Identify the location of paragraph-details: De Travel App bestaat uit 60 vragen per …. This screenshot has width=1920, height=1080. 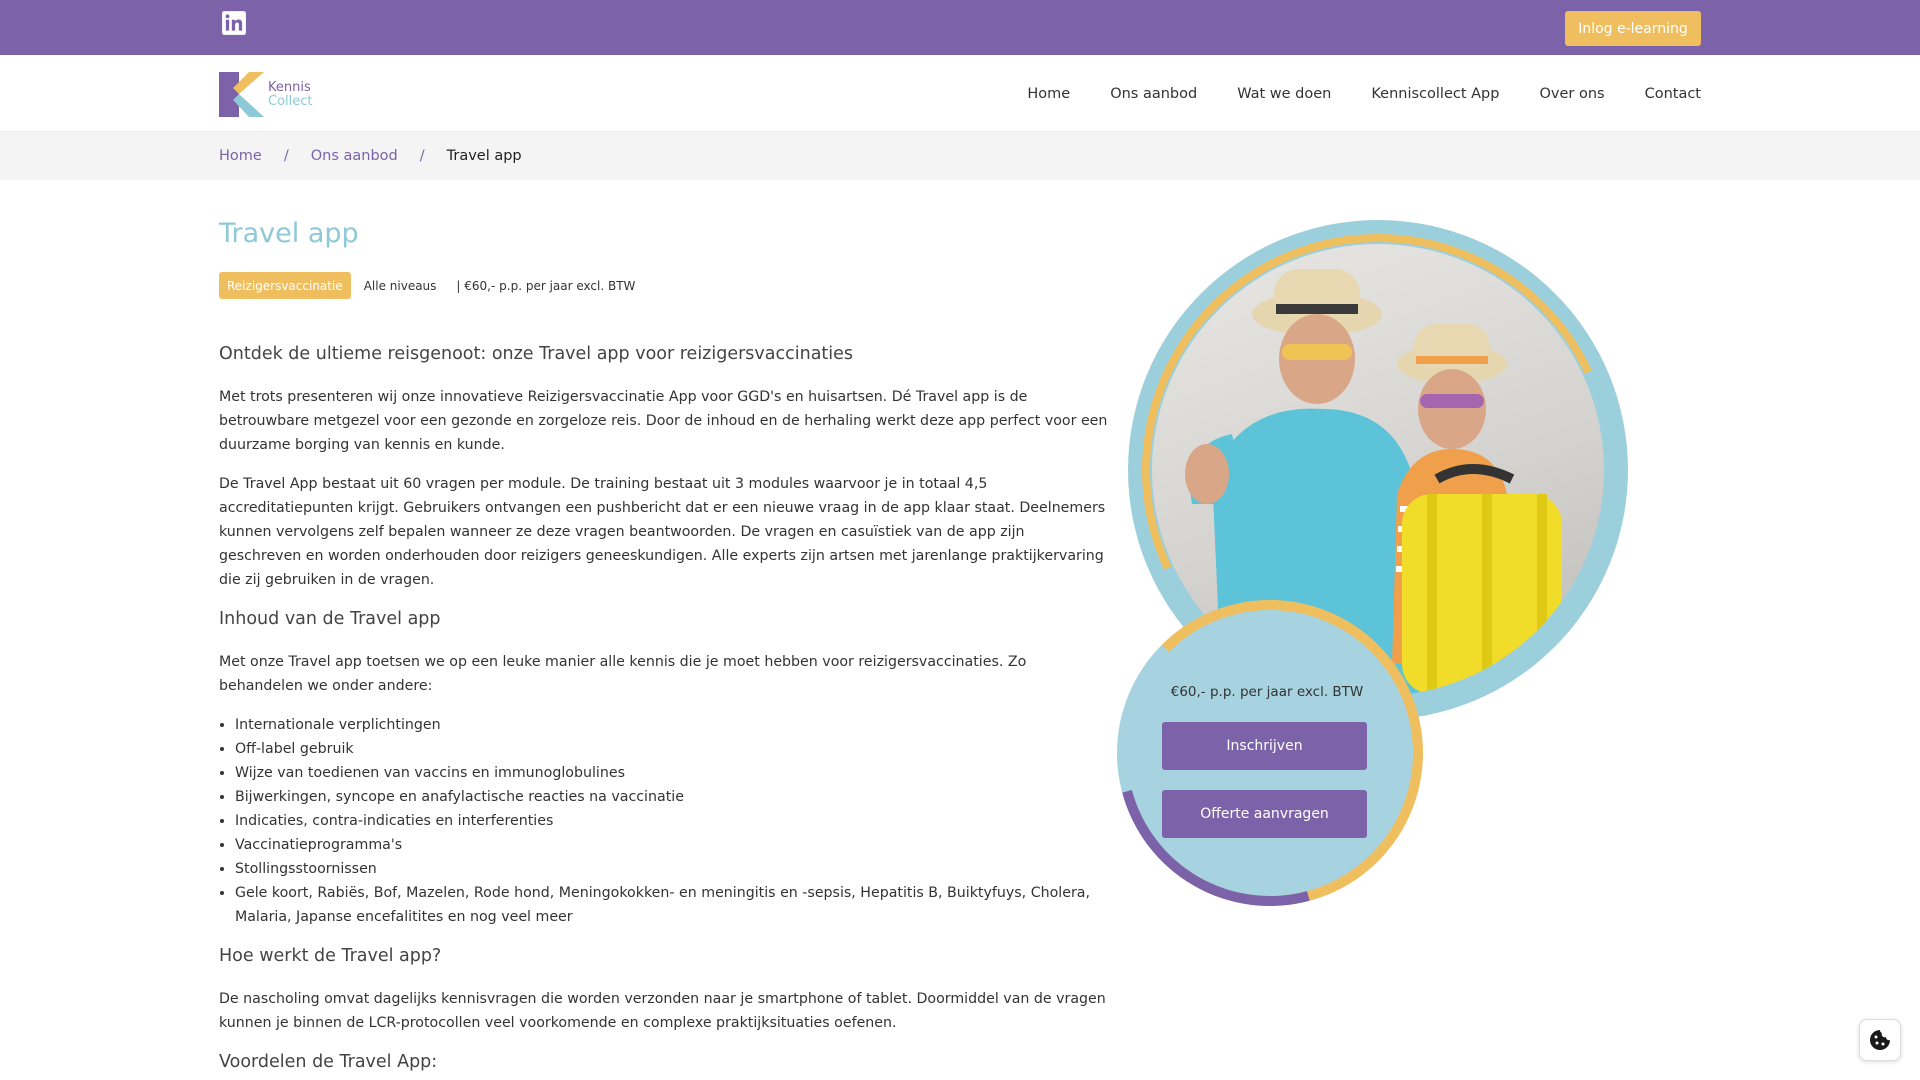
(662, 532).